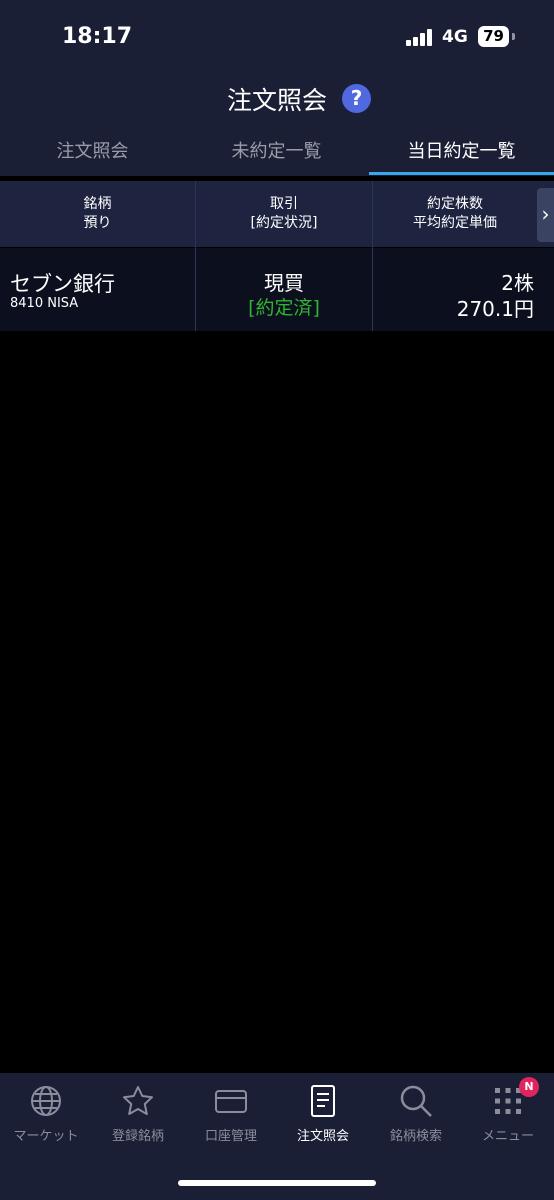 This screenshot has width=554, height=1200. I want to click on scroll-columns-right-button: ›, so click(545, 215).